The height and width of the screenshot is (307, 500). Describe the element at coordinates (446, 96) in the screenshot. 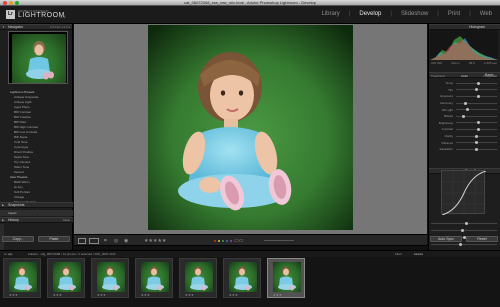

I see `slider-label: Exposure` at that location.